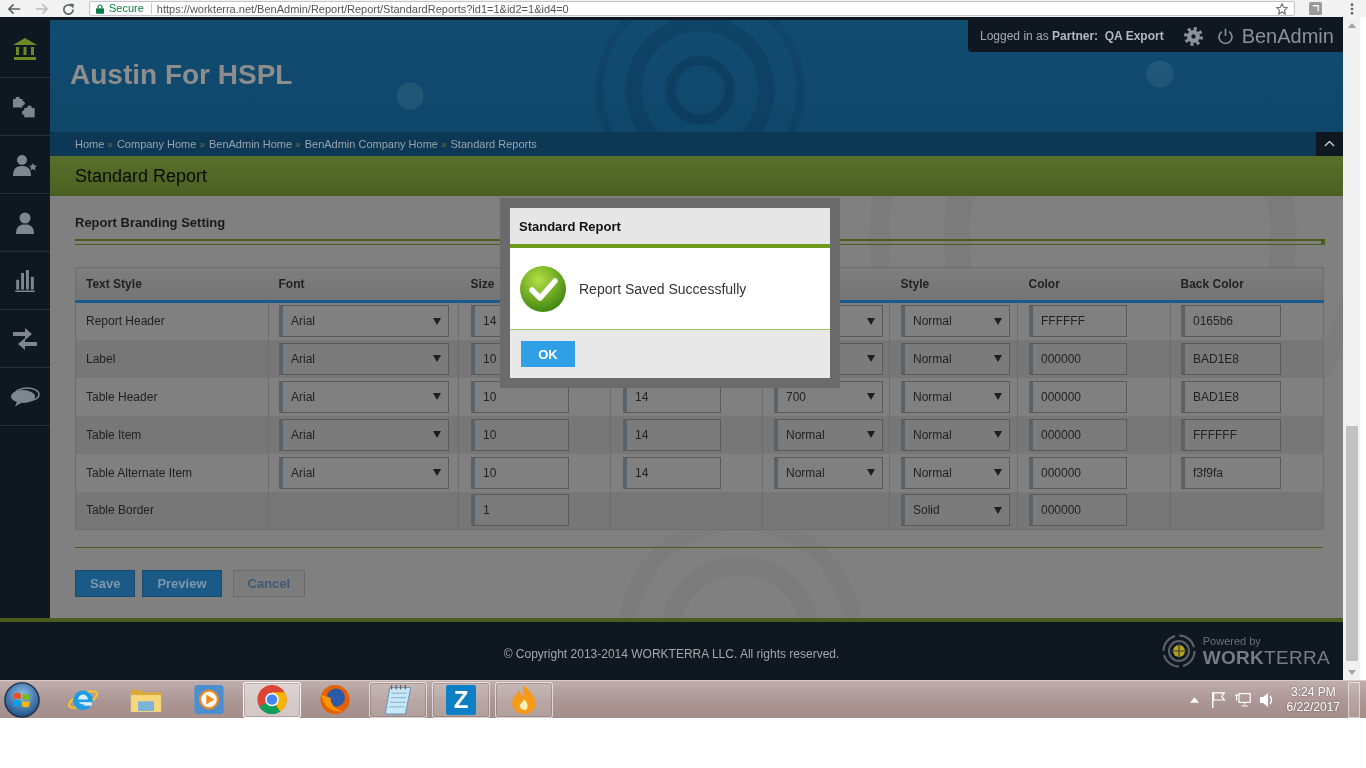 Image resolution: width=1366 pixels, height=768 pixels. Describe the element at coordinates (1351, 672) in the screenshot. I see `scroll-down-icon` at that location.